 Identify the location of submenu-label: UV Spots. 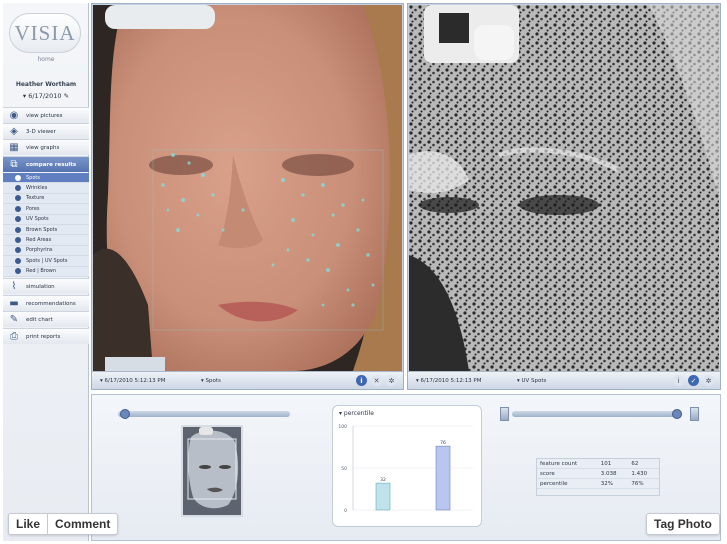
(37, 219).